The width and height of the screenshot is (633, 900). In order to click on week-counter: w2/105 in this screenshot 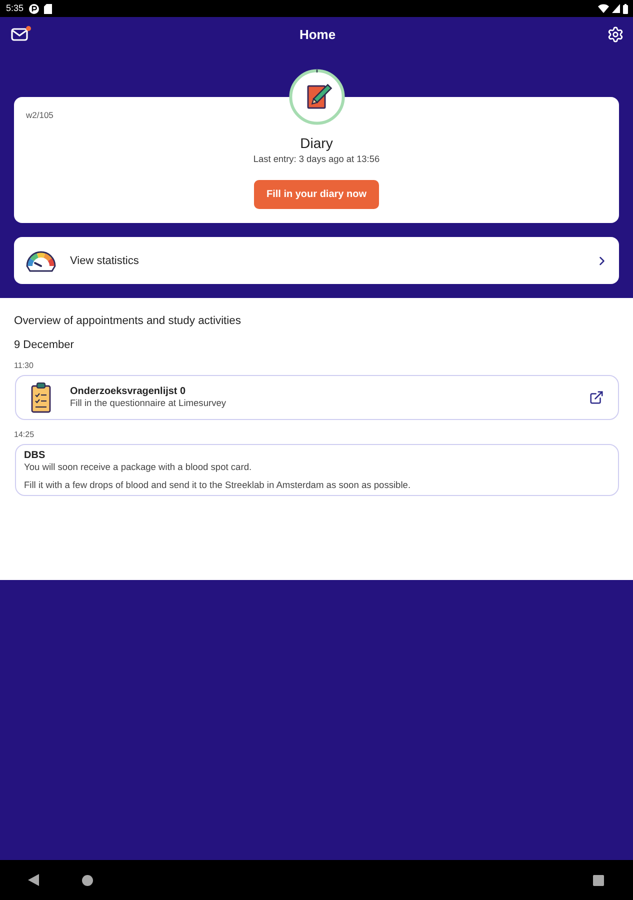, I will do `click(40, 114)`.